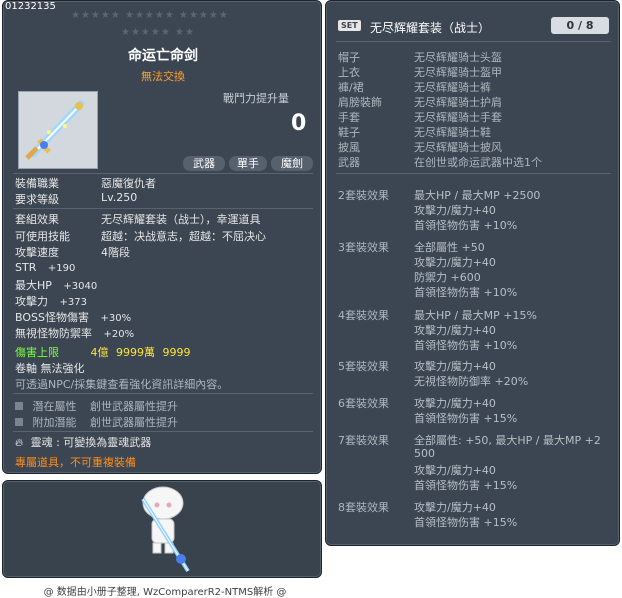 The height and width of the screenshot is (598, 622). I want to click on item-id: 01232135, so click(30, 6).